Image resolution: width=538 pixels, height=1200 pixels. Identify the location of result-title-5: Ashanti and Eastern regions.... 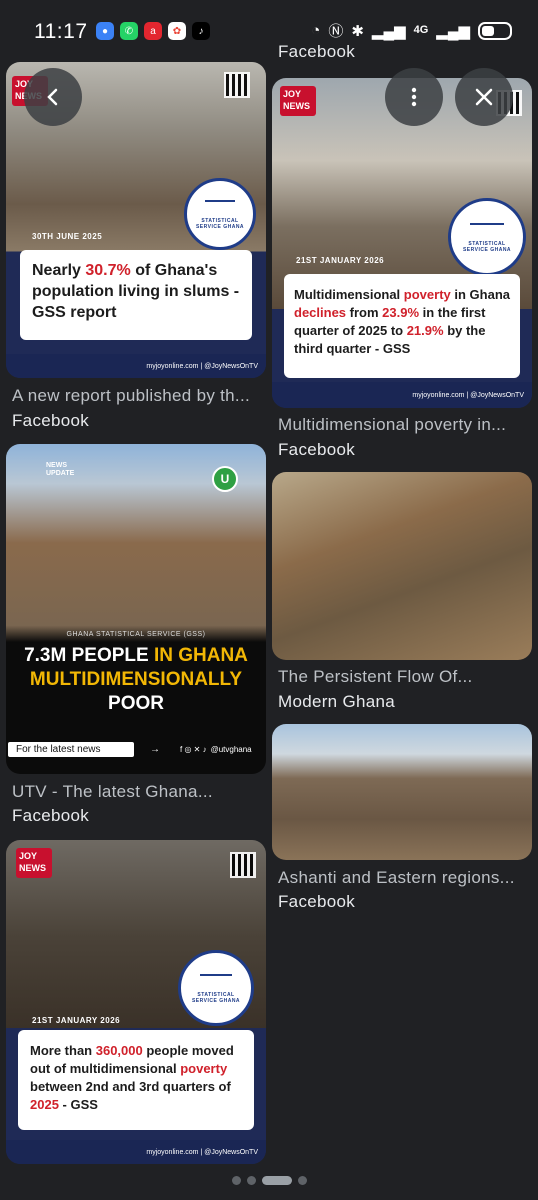
(401, 878).